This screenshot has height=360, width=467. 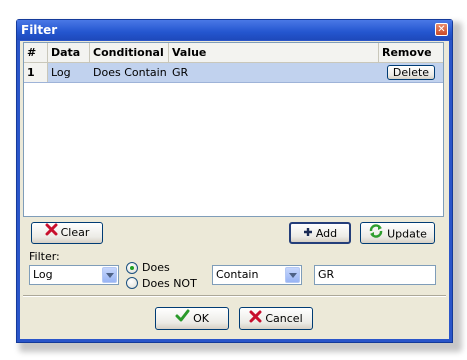 I want to click on column-header-data: Data, so click(x=69, y=52).